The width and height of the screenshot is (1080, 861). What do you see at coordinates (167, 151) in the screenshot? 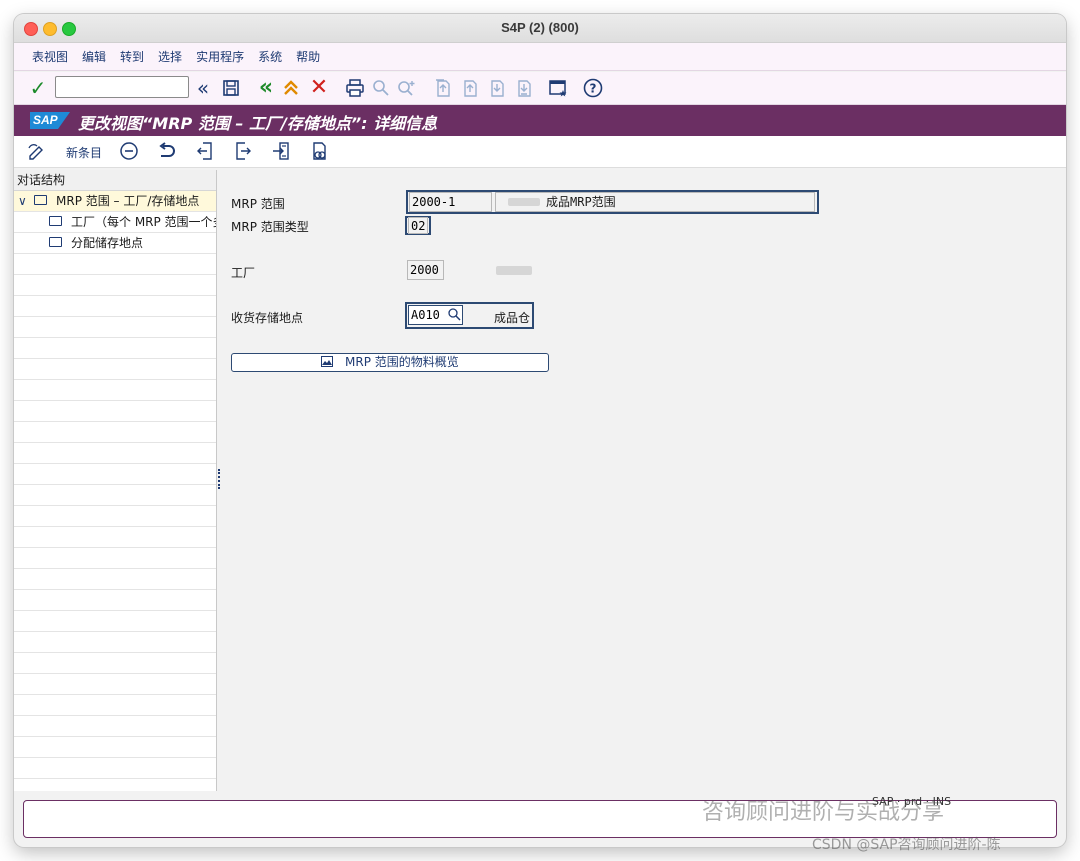
I see `undo-change-icon` at bounding box center [167, 151].